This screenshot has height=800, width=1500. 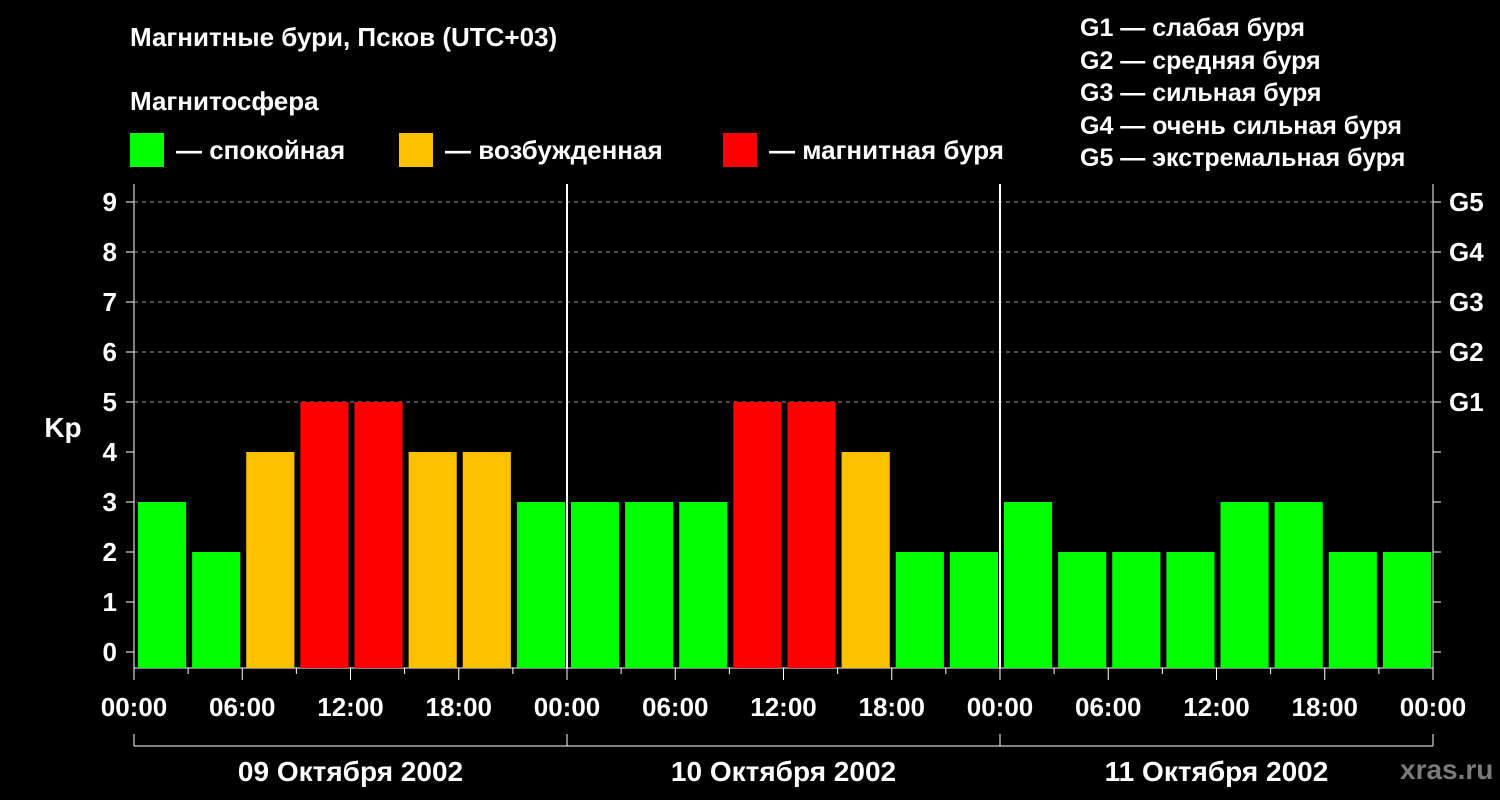 I want to click on y-tick-label: 1, so click(x=110, y=602).